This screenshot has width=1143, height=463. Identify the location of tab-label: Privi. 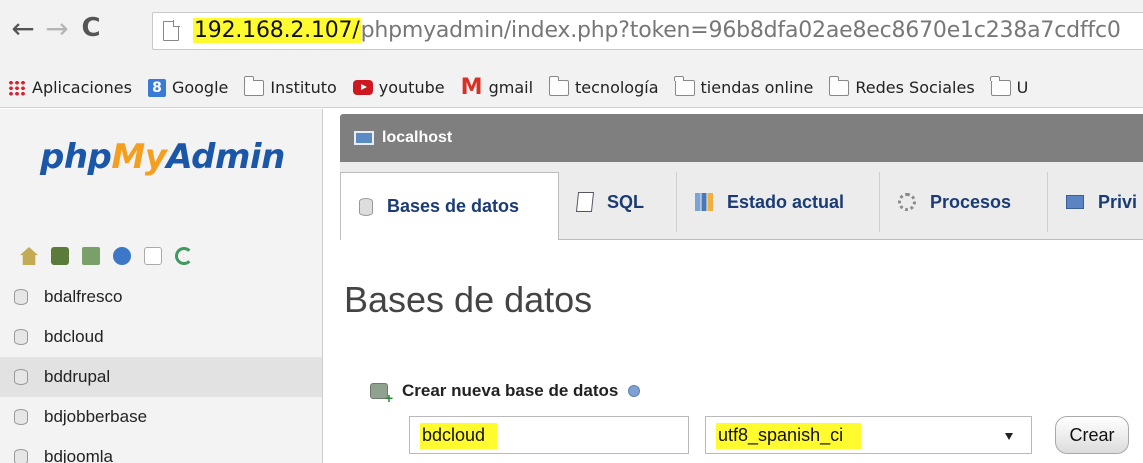
(1118, 201).